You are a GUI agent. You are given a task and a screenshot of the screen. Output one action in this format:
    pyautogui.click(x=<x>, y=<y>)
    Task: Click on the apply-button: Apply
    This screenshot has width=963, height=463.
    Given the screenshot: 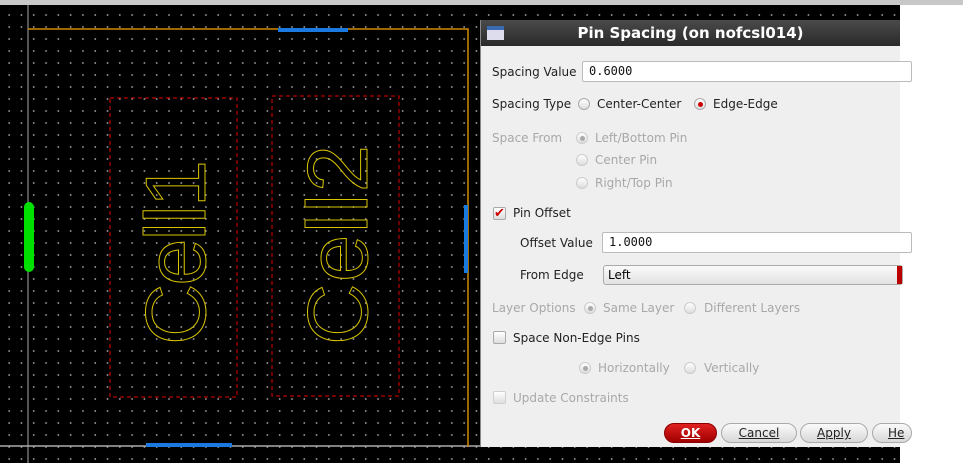 What is the action you would take?
    pyautogui.click(x=834, y=433)
    